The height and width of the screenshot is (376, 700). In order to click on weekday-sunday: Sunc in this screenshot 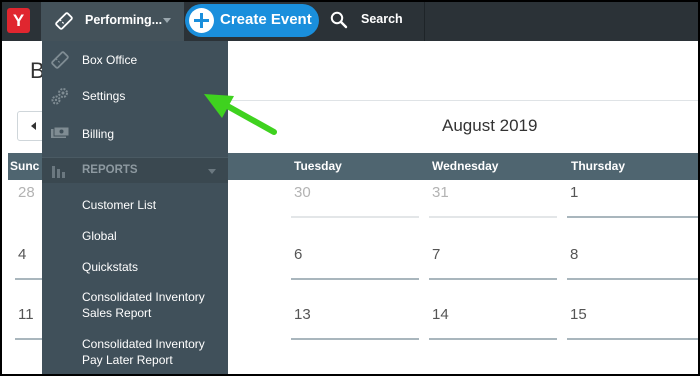, I will do `click(25, 166)`.